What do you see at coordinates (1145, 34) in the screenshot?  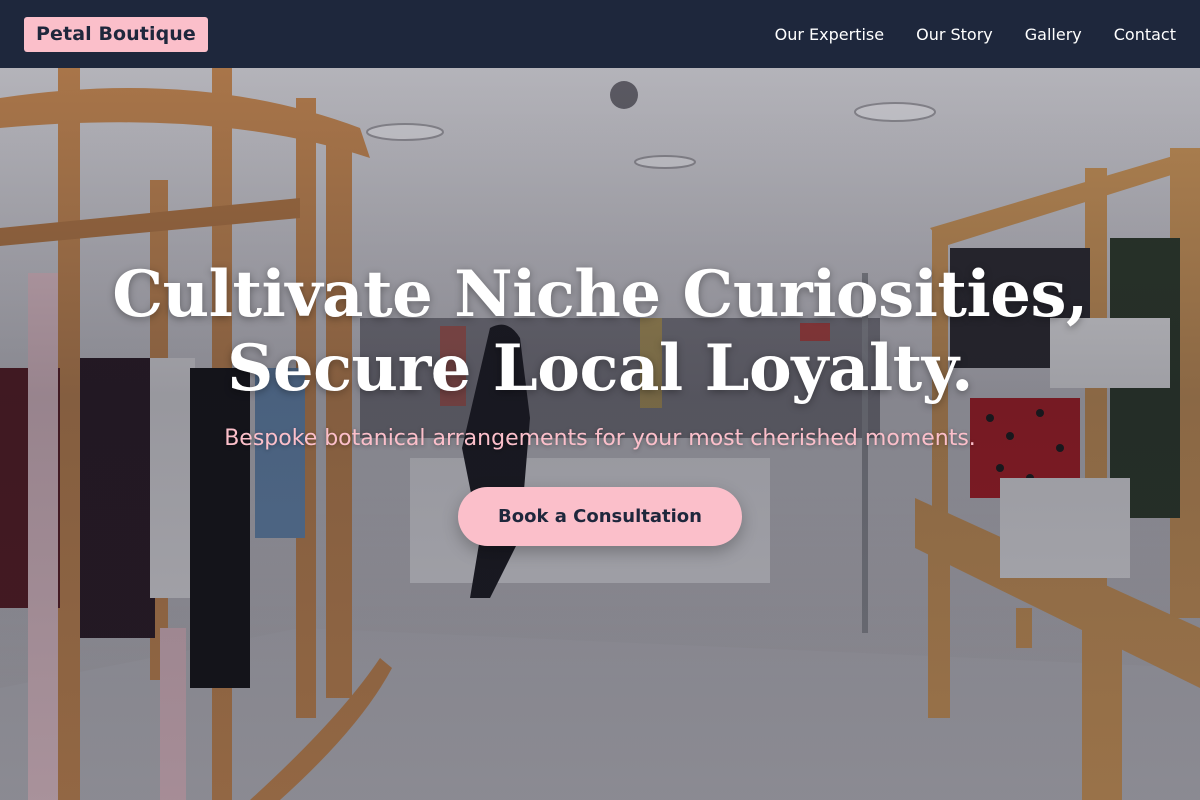 I see `nav-link-contact: Contact` at bounding box center [1145, 34].